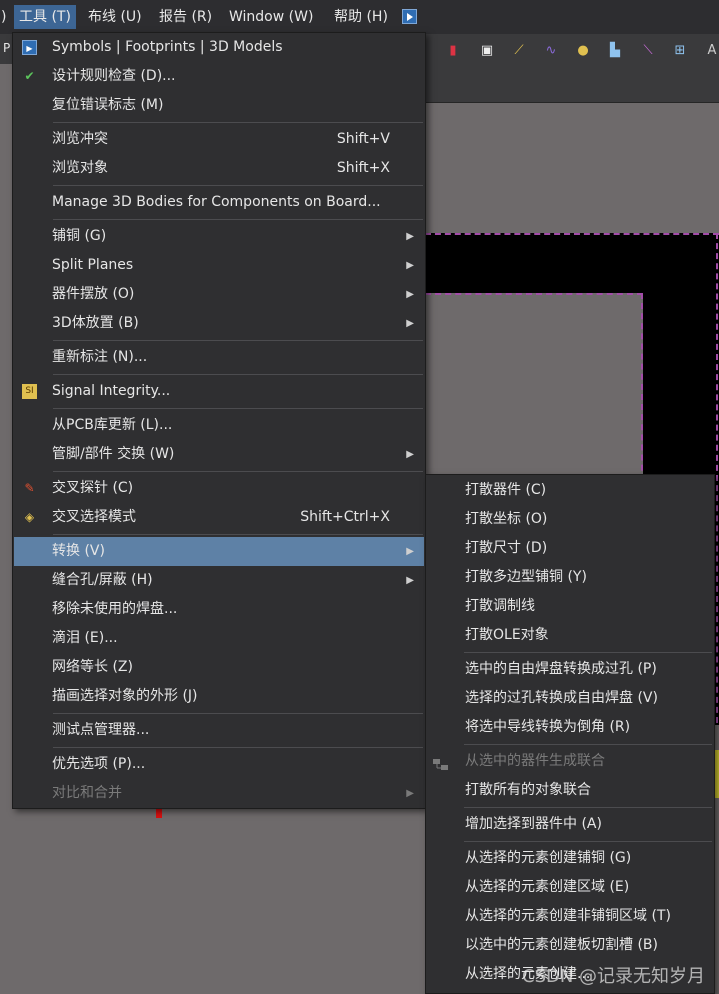 The image size is (719, 994). I want to click on menu-item-browse-violations: 浏览冲突 Shift+V, so click(219, 139).